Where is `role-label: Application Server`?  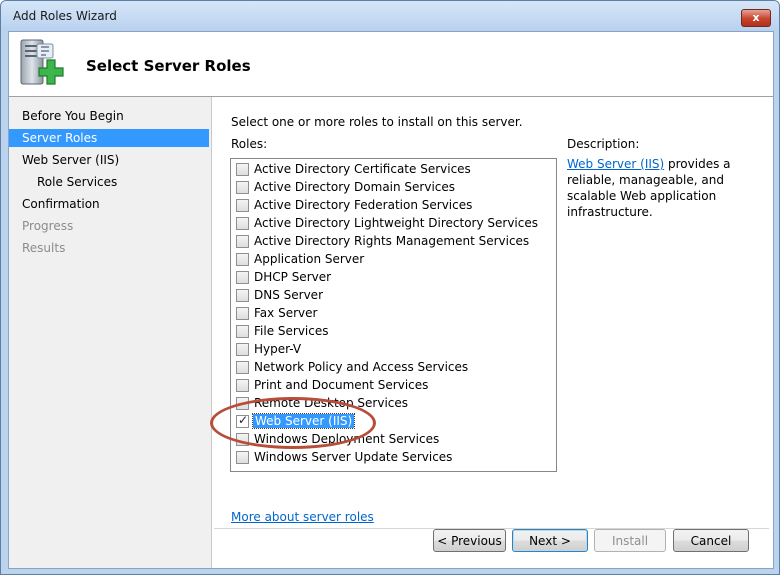
role-label: Application Server is located at coordinates (309, 259).